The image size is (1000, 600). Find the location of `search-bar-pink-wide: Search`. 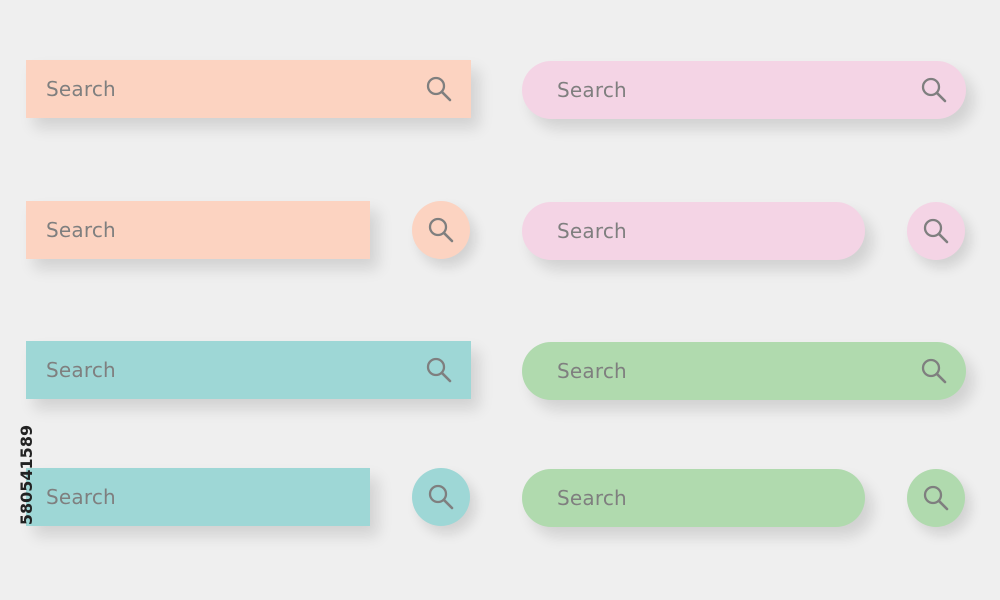

search-bar-pink-wide: Search is located at coordinates (744, 90).